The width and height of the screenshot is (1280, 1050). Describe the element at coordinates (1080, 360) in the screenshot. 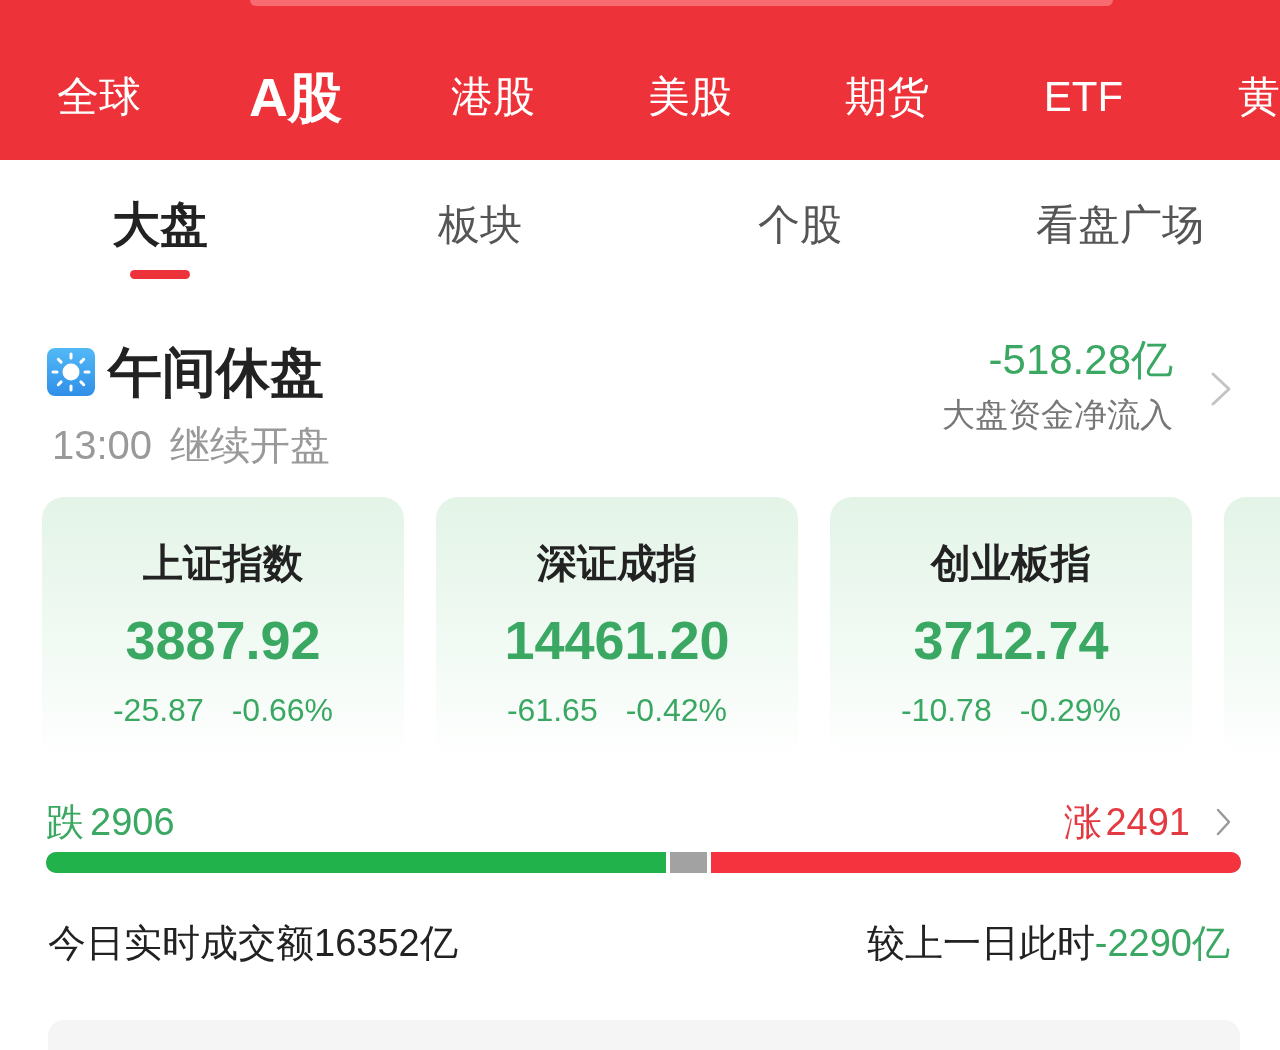

I see `net-flow-value: -518.28亿` at that location.